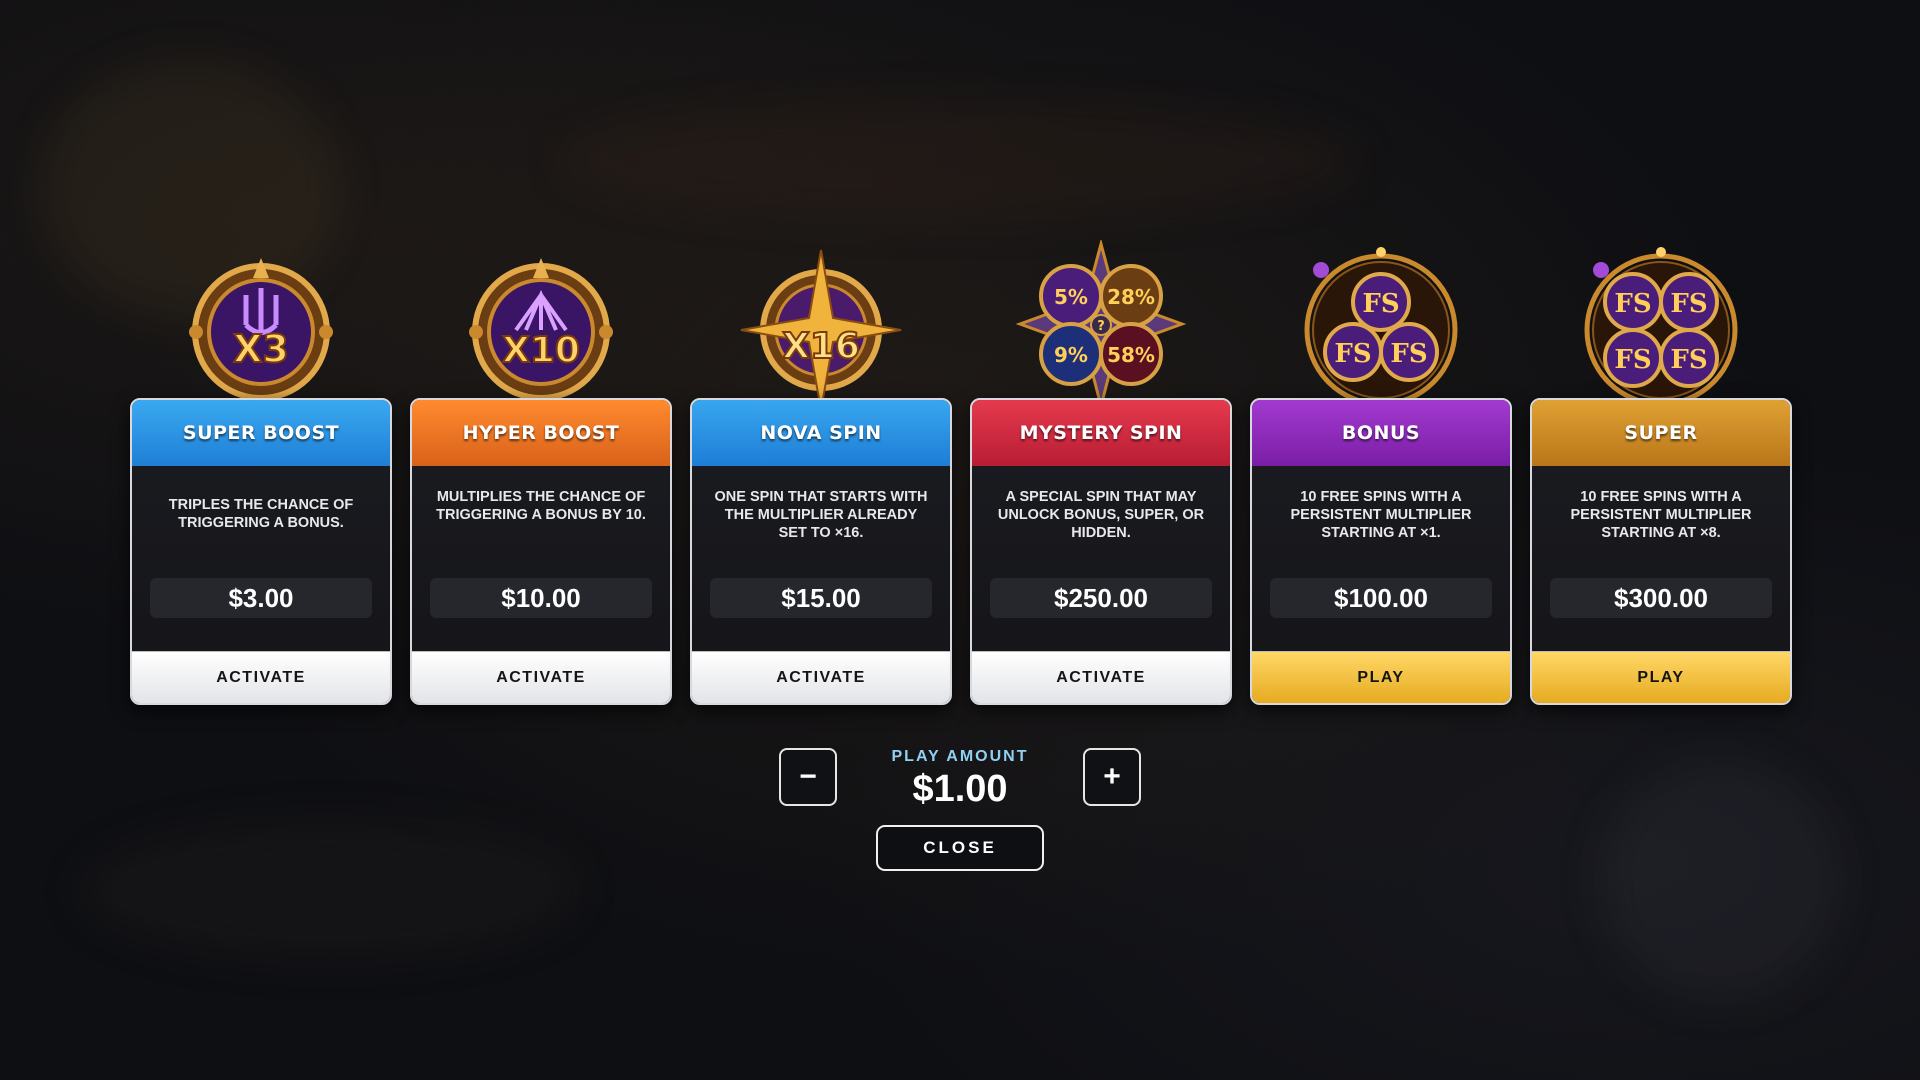  Describe the element at coordinates (808, 777) in the screenshot. I see `decrease-amount-button: −` at that location.